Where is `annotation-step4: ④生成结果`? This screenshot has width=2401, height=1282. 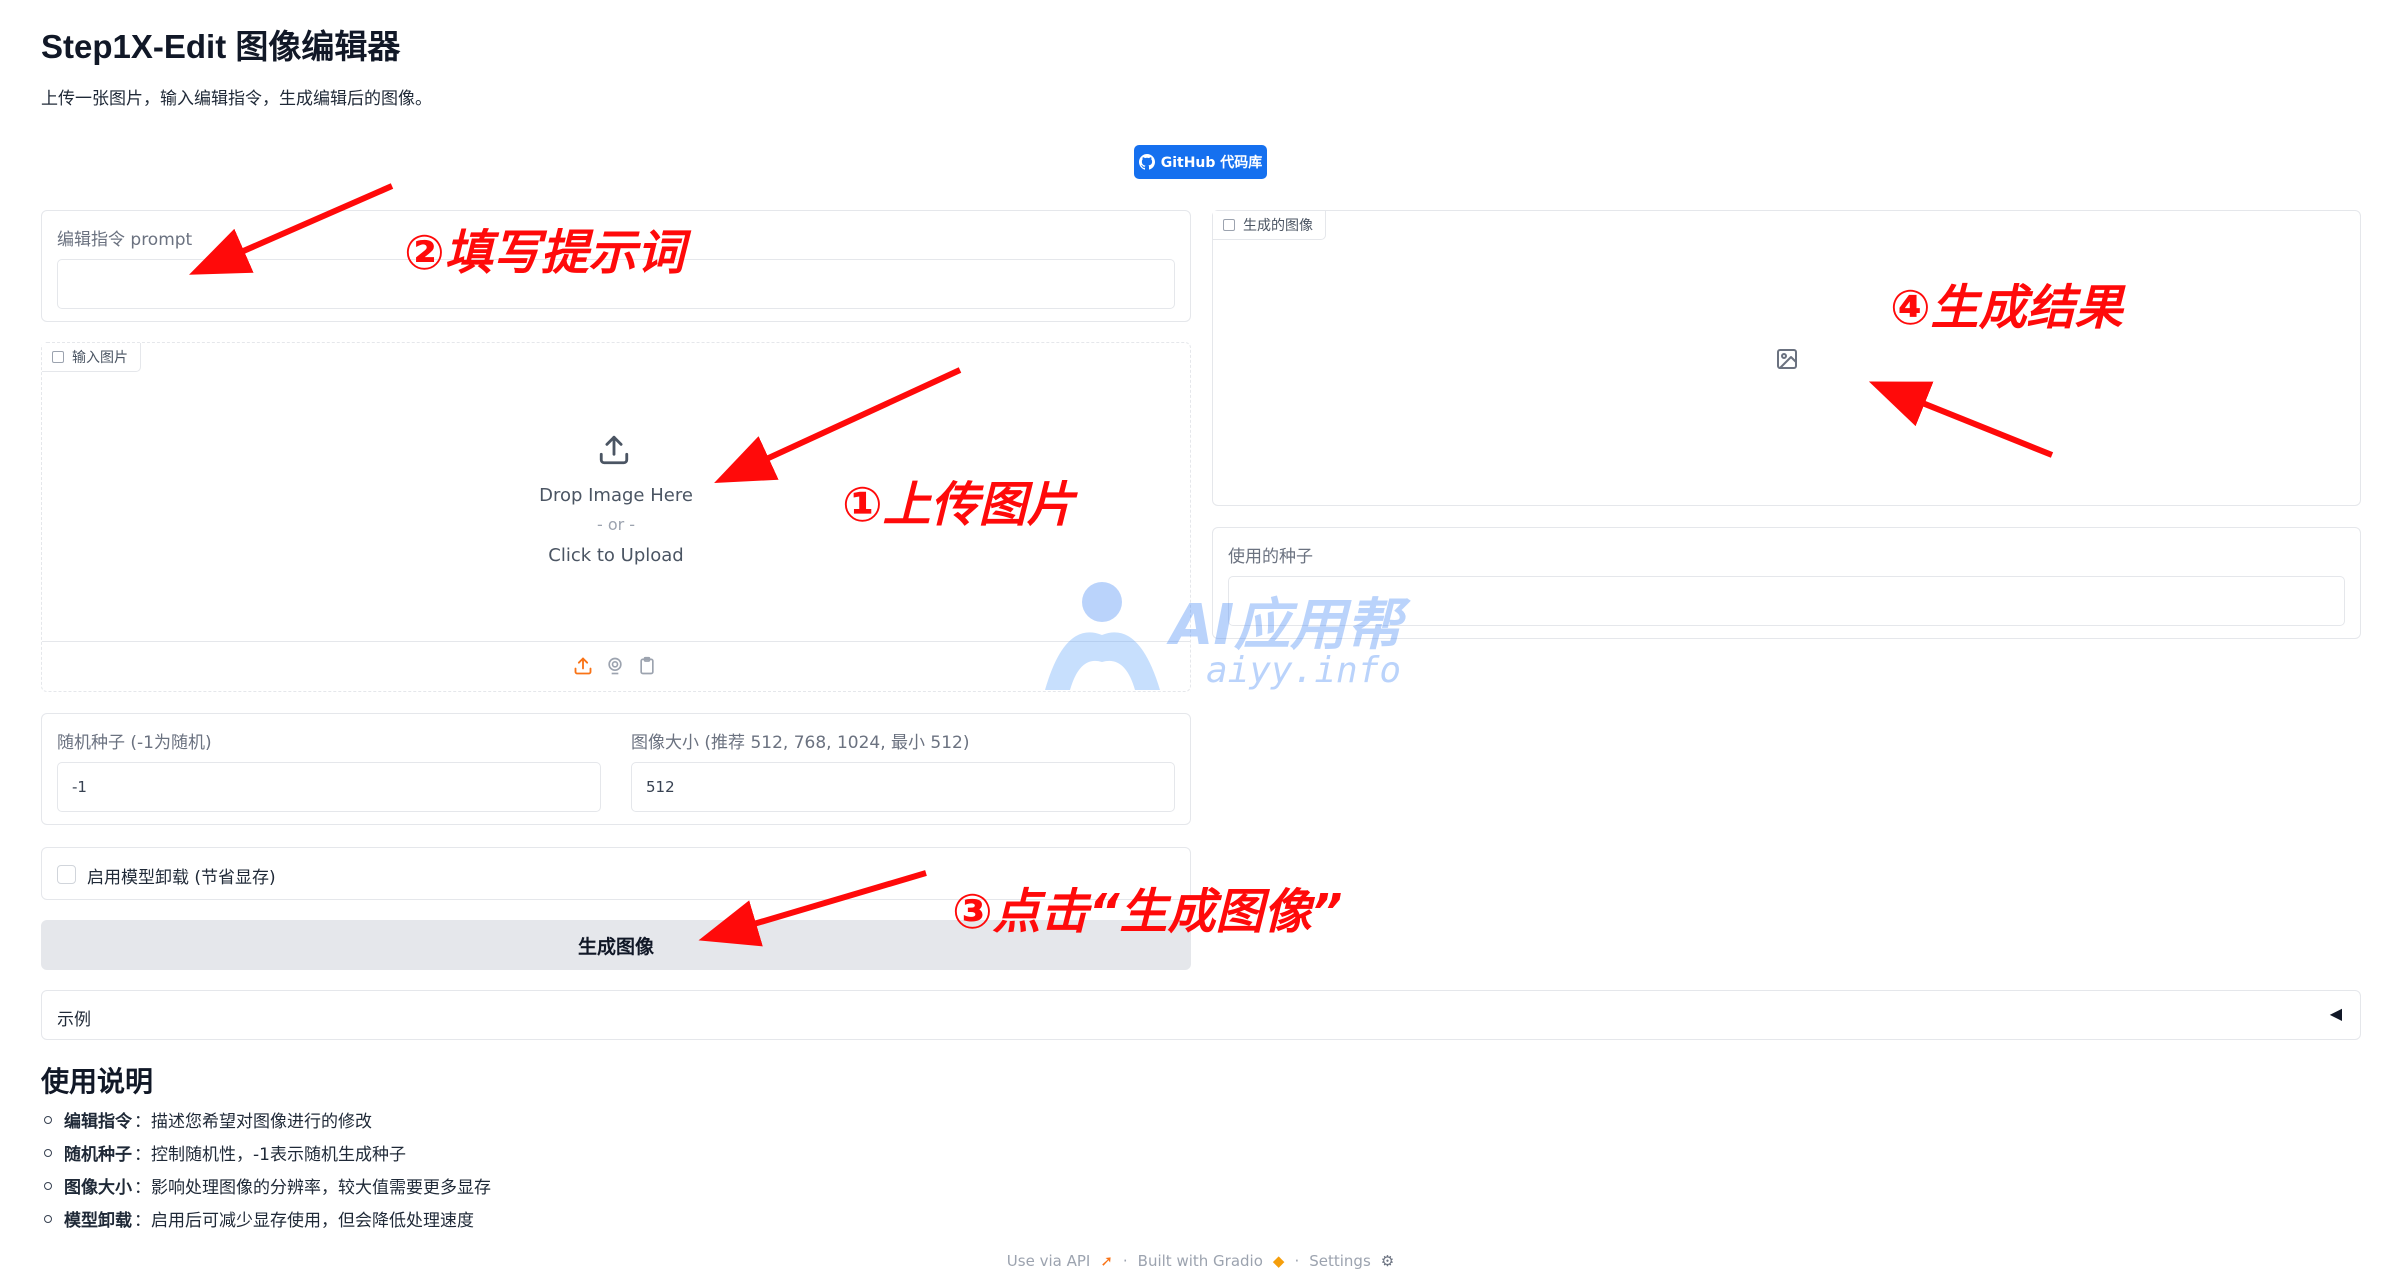 annotation-step4: ④生成结果 is located at coordinates (2006, 308).